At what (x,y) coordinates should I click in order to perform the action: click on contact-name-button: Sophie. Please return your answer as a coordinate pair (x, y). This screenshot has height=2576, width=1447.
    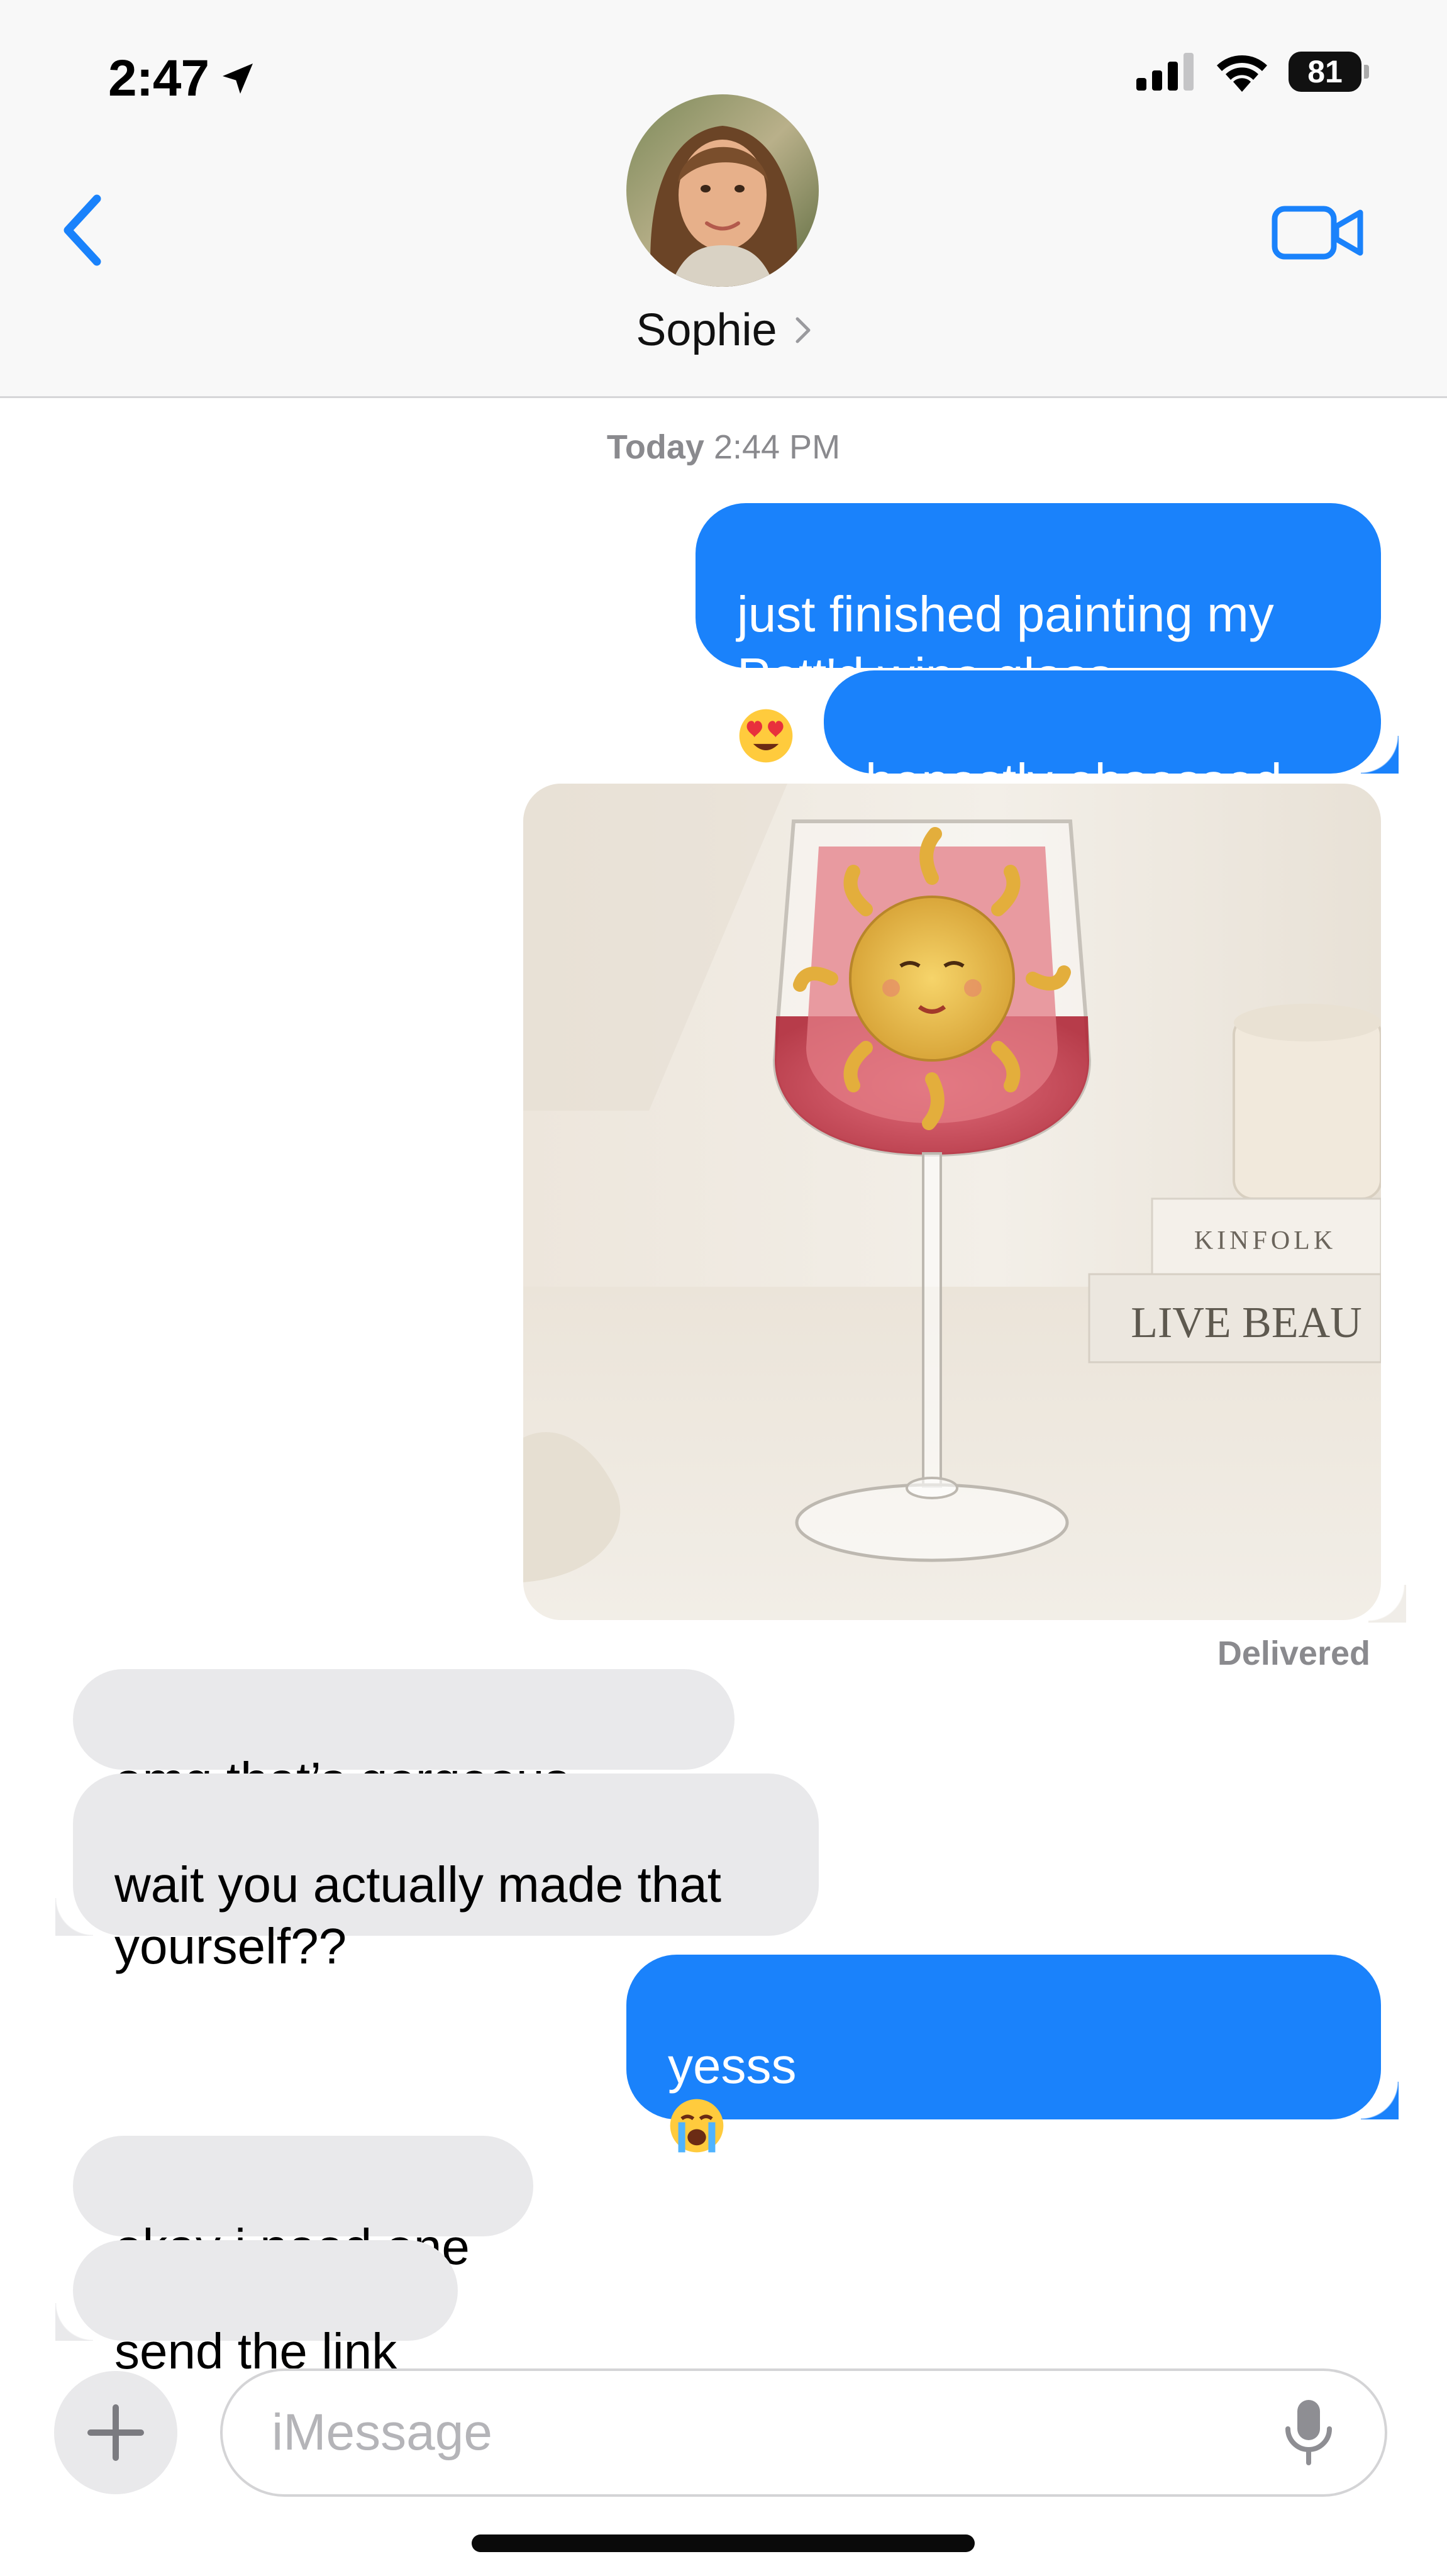
    Looking at the image, I should click on (723, 330).